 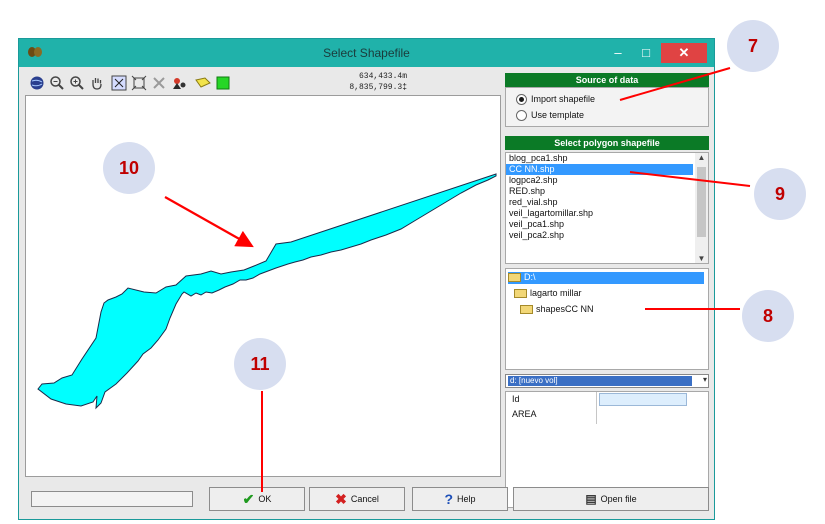 What do you see at coordinates (618, 53) in the screenshot?
I see `minimize-button: –` at bounding box center [618, 53].